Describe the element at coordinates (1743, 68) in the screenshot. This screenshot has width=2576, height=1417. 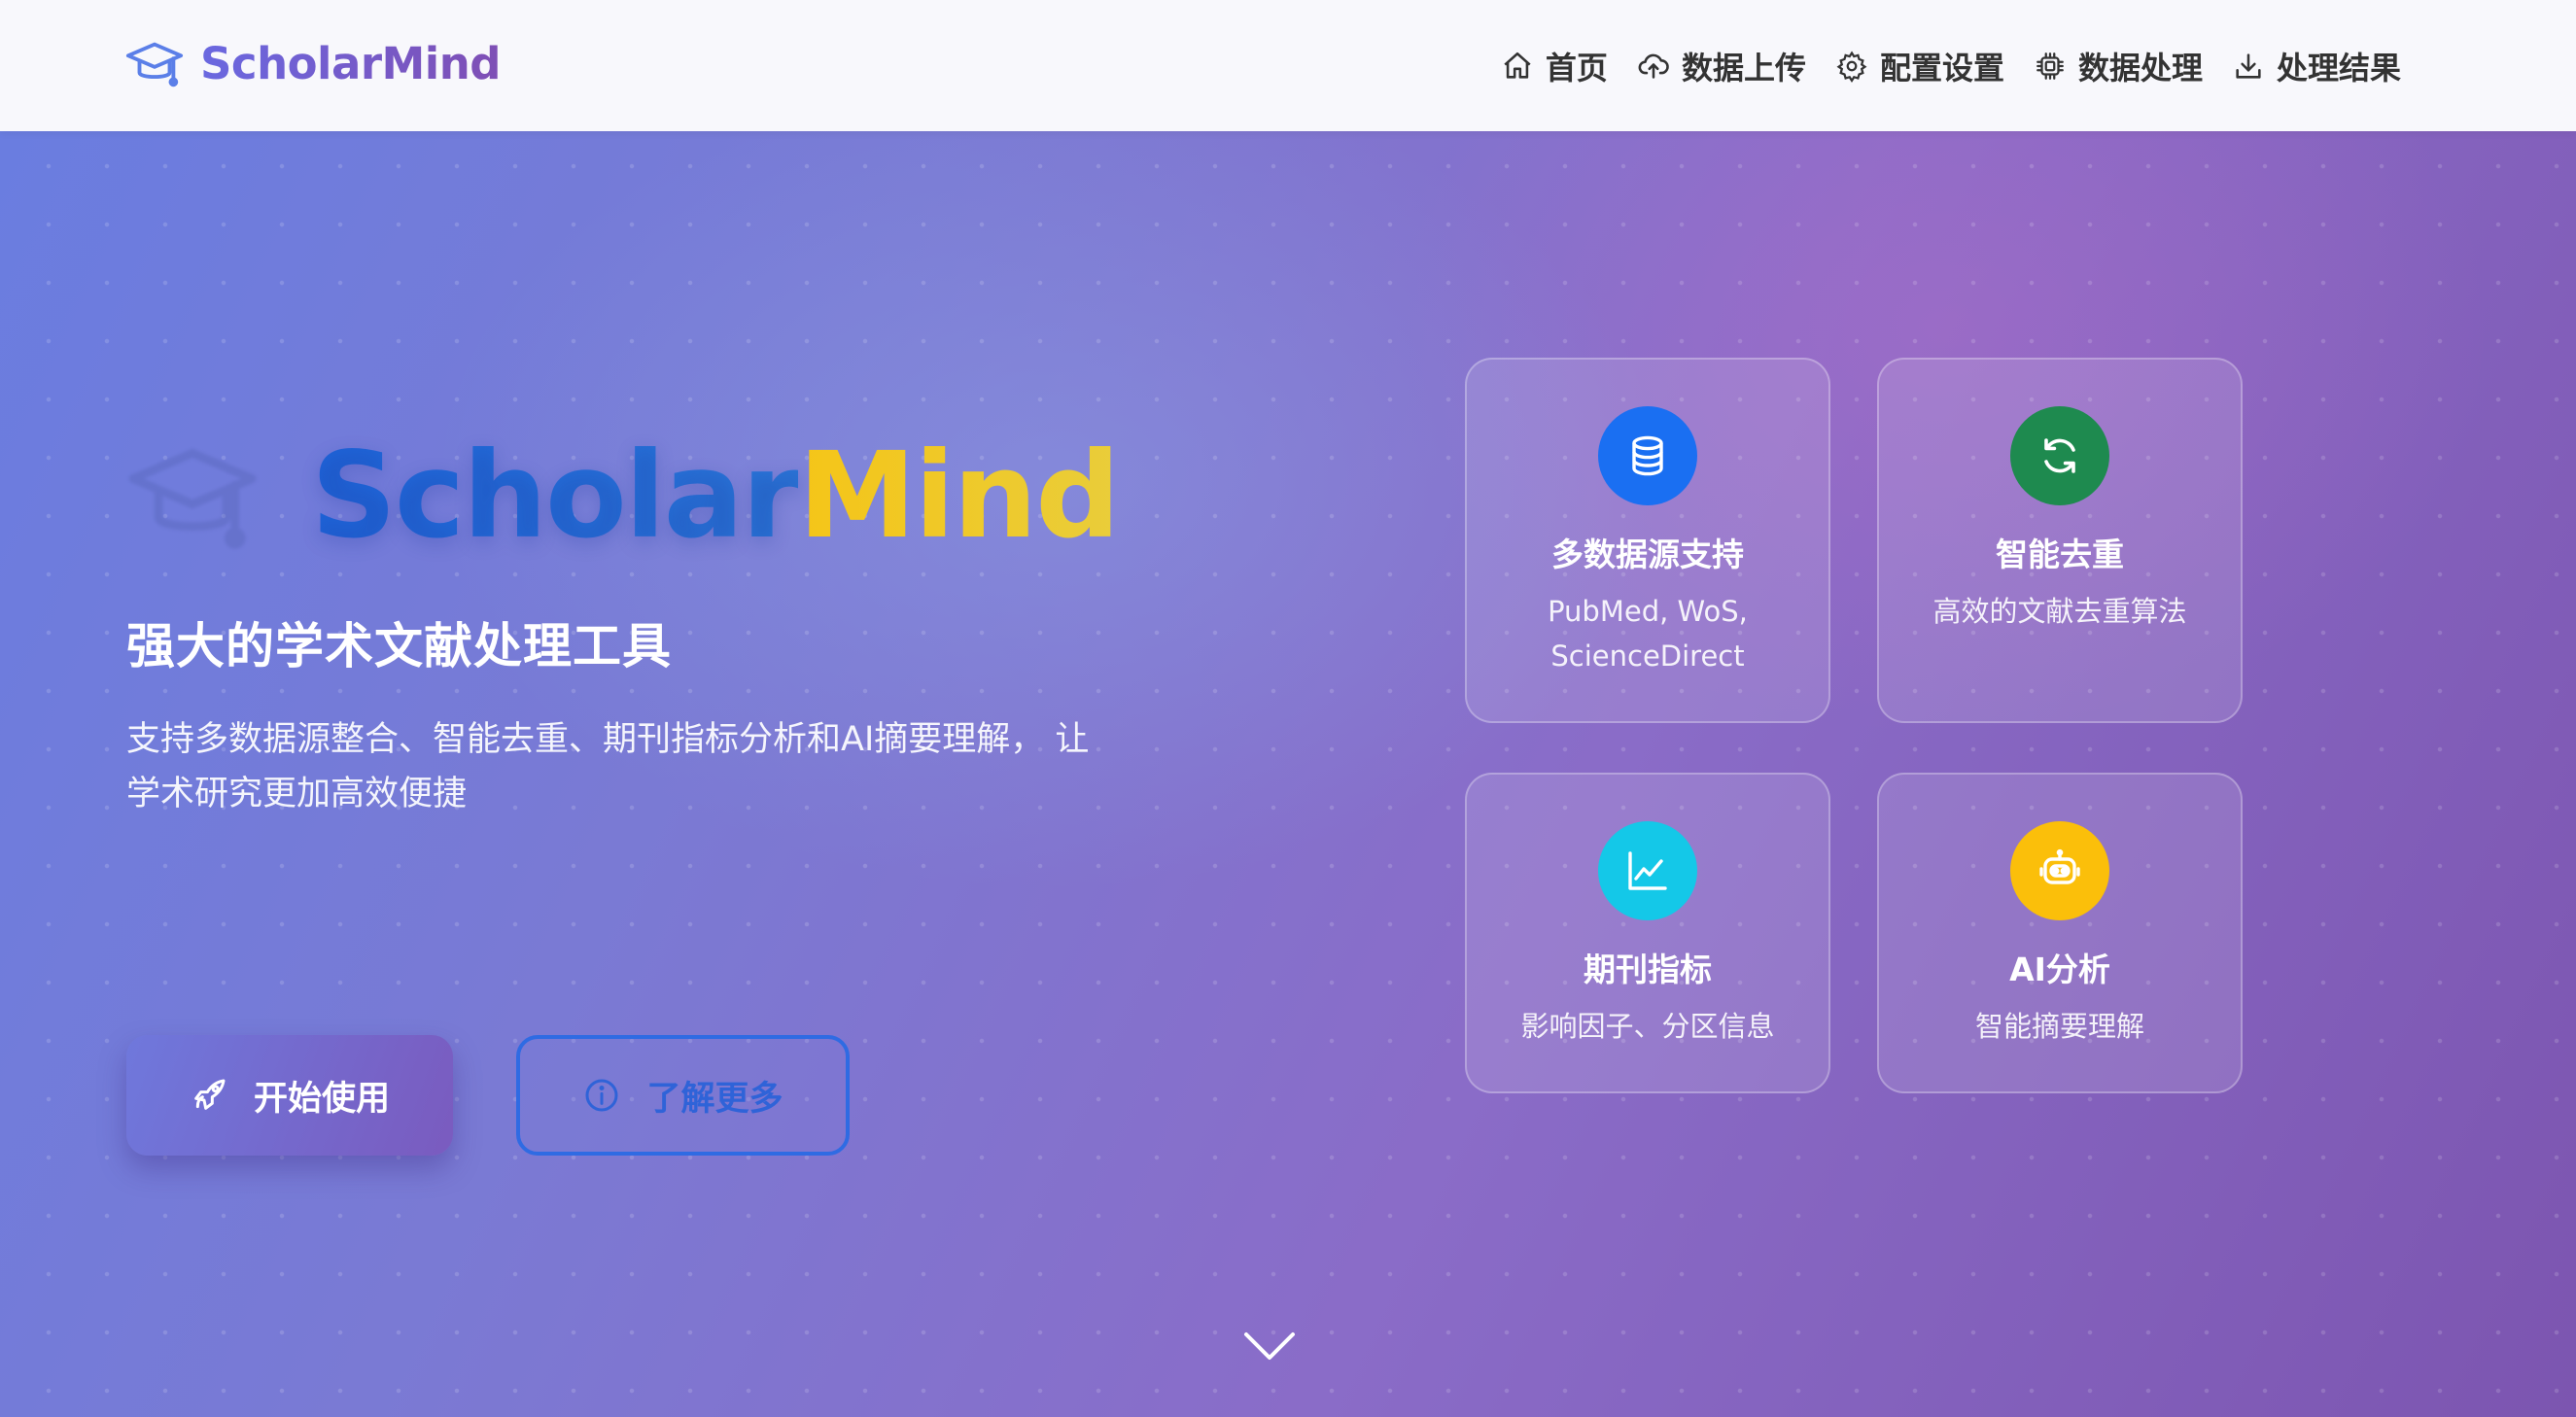
I see `nav-item-label: 数据上传` at that location.